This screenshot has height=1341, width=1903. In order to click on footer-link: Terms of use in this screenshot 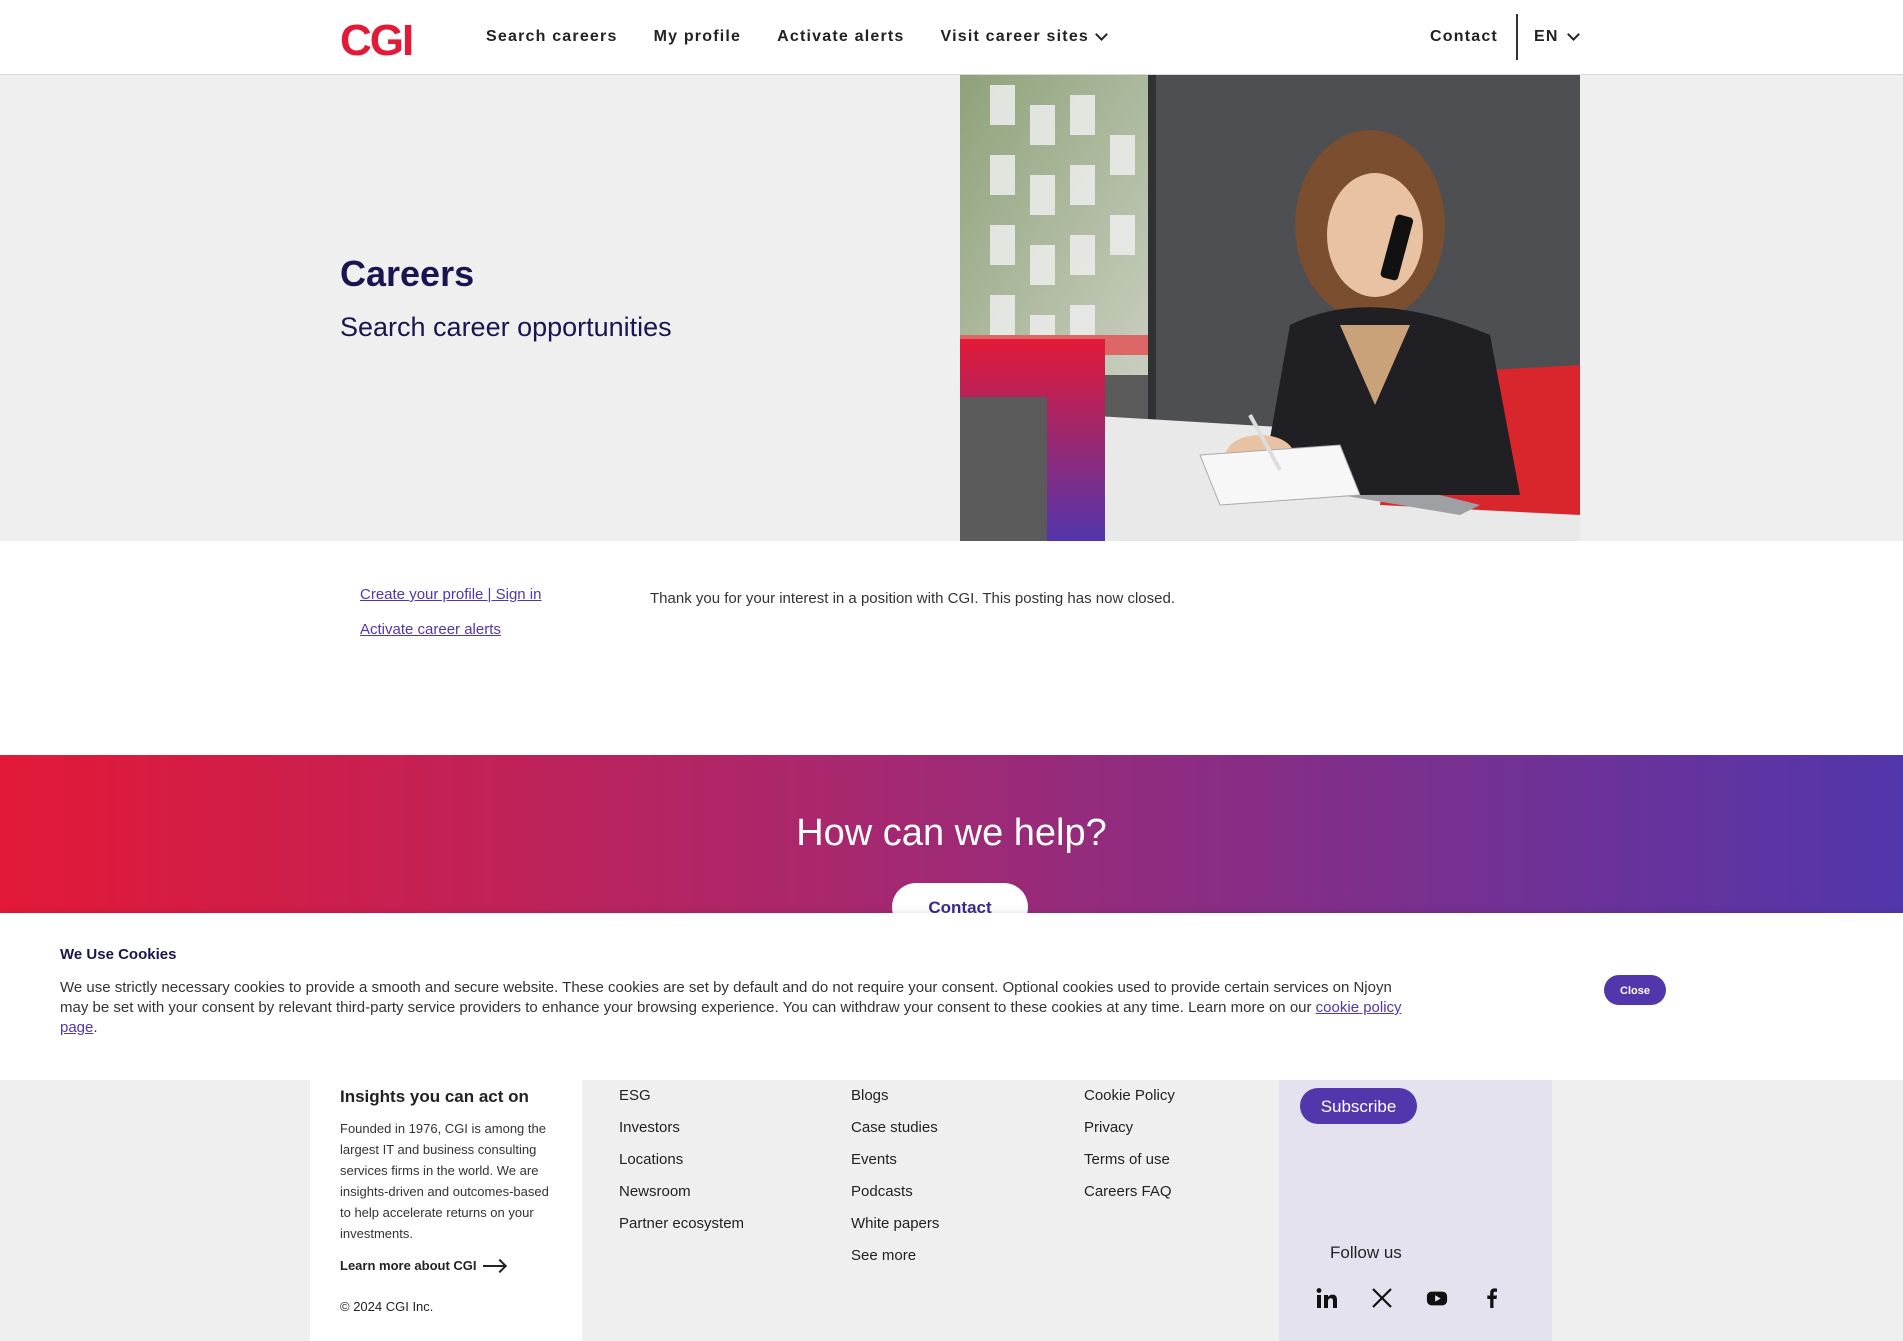, I will do `click(1129, 1160)`.